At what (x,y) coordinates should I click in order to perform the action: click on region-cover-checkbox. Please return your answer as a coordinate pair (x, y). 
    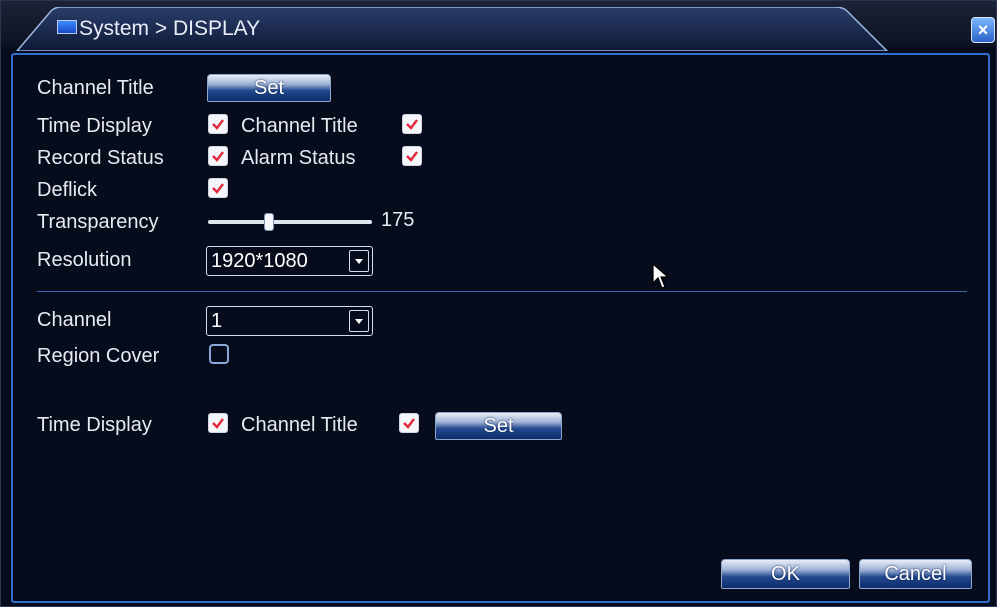
    Looking at the image, I should click on (219, 354).